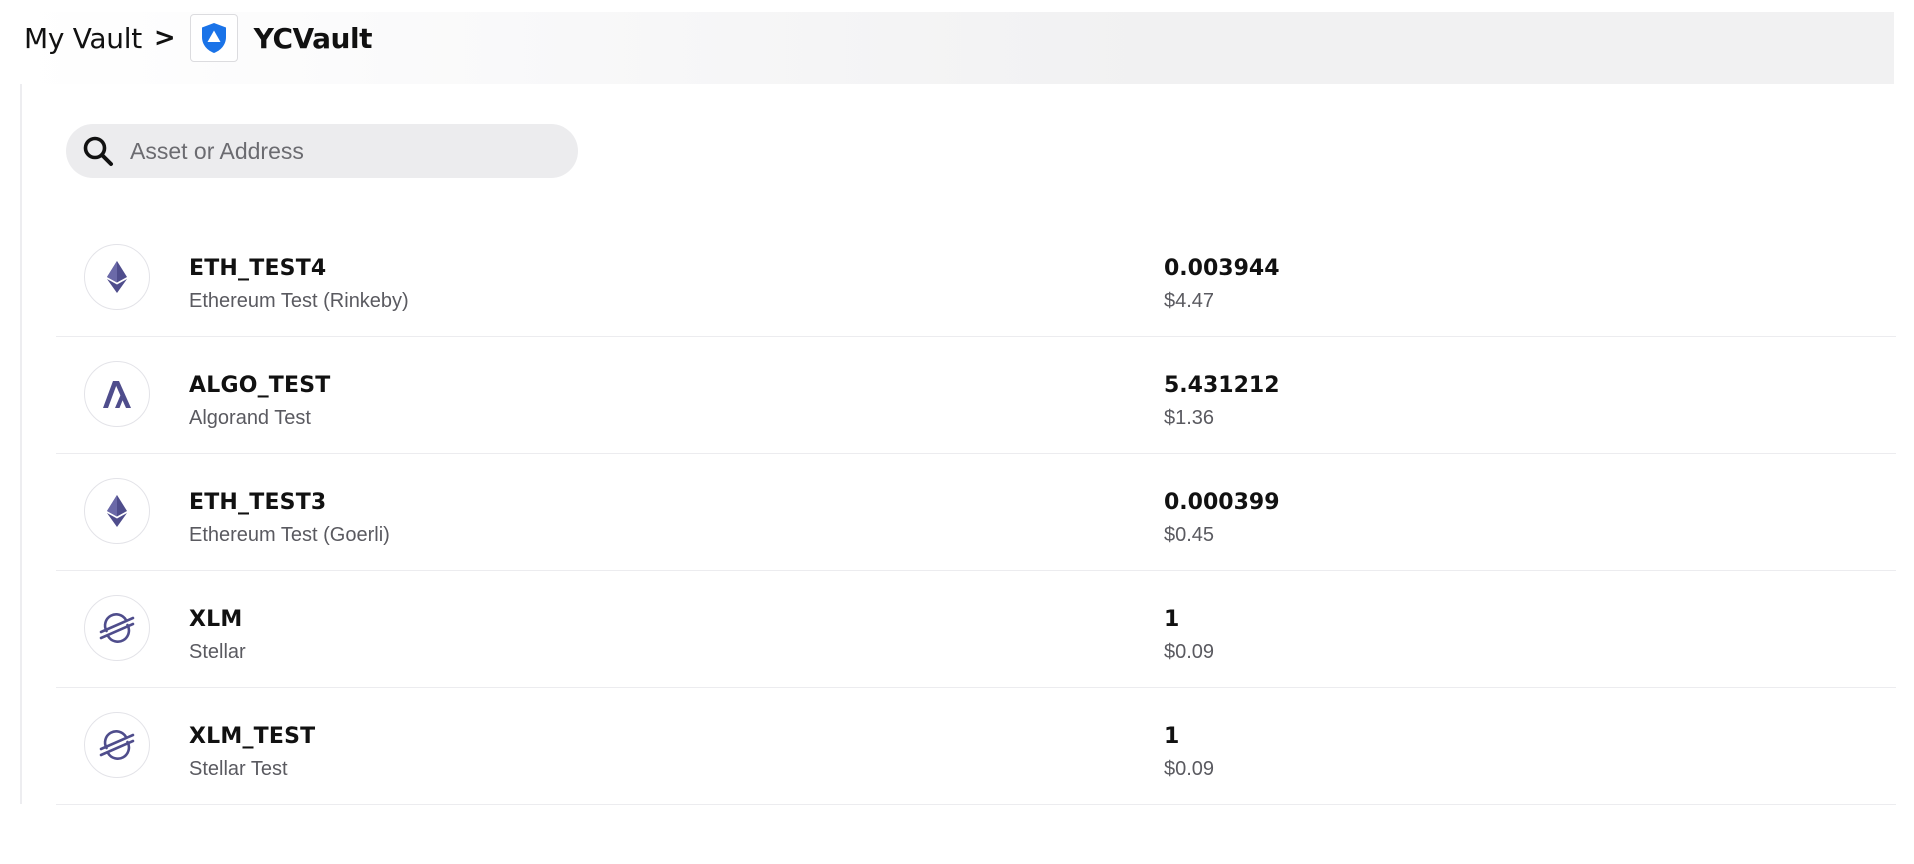 This screenshot has height=864, width=1914. Describe the element at coordinates (976, 629) in the screenshot. I see `asset-row-xlm: XLM Stellar 1 $0.09` at that location.